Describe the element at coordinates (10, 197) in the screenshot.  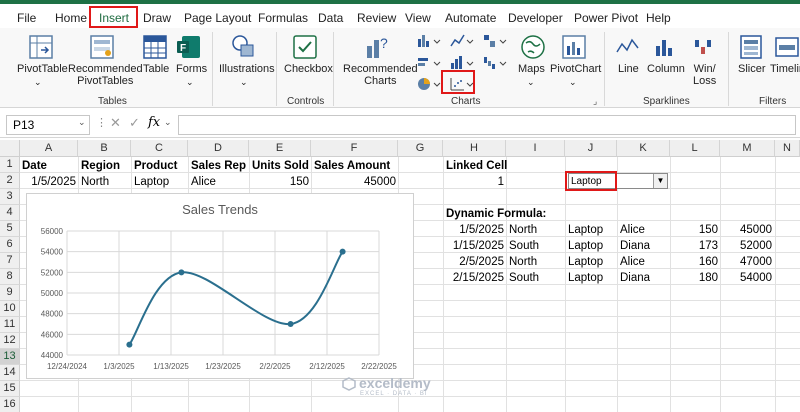
I see `row-header-3: 3` at that location.